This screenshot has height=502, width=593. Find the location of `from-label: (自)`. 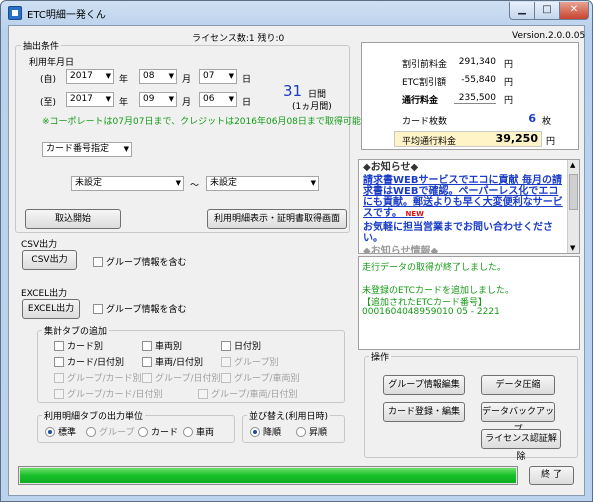

from-label: (自) is located at coordinates (48, 80).